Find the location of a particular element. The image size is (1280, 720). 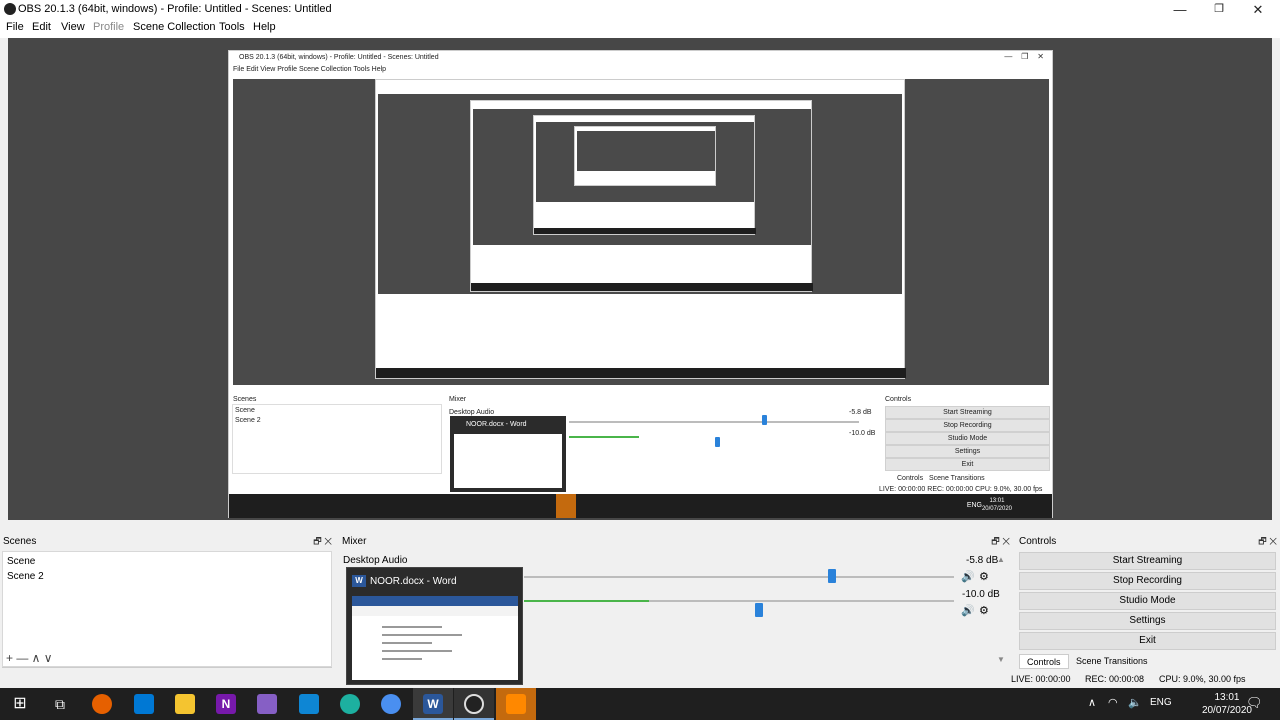

obs-taskbar-button is located at coordinates (474, 704).